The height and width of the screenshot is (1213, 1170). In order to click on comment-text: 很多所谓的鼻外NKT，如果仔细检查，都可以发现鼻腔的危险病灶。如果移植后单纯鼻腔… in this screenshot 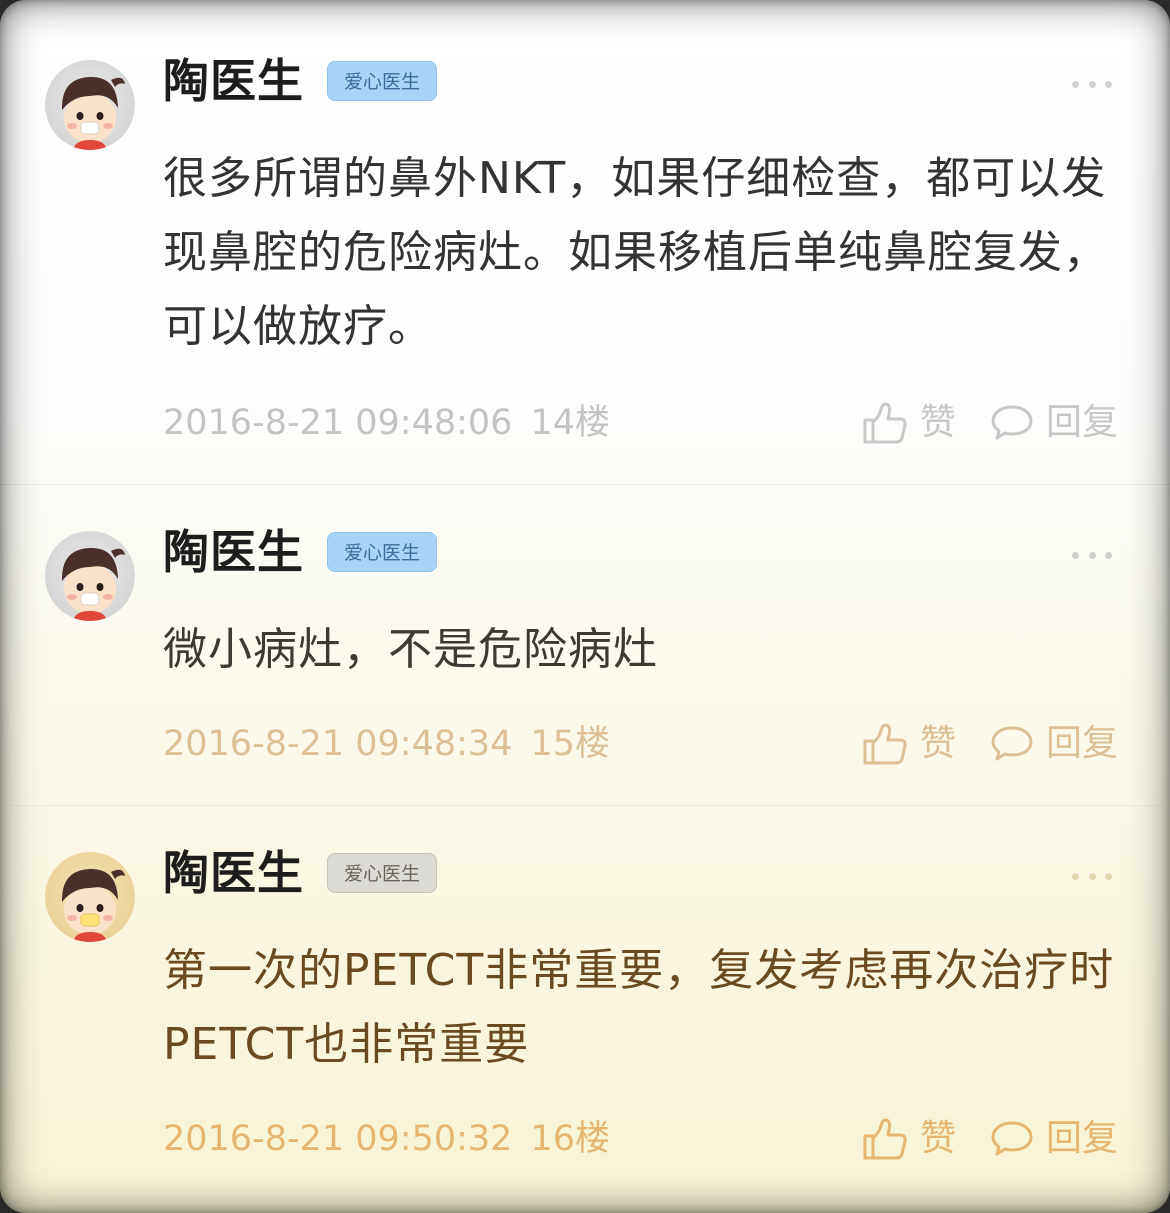, I will do `click(635, 252)`.